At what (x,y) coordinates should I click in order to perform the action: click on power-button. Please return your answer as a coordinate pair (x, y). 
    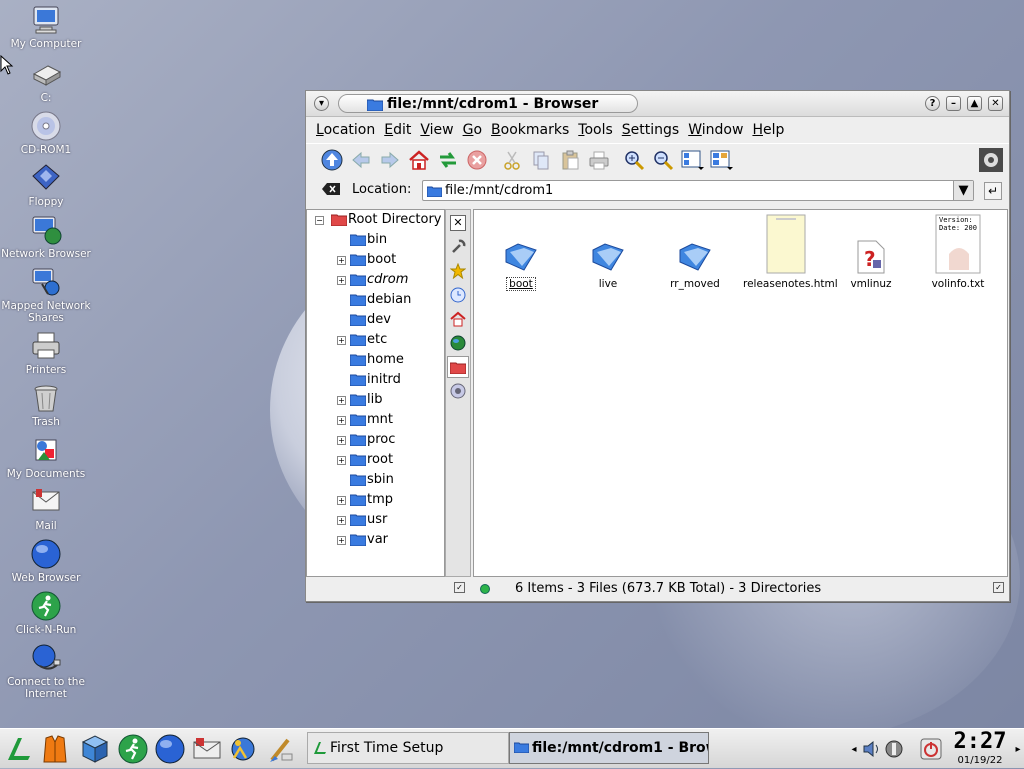
    Looking at the image, I should click on (931, 749).